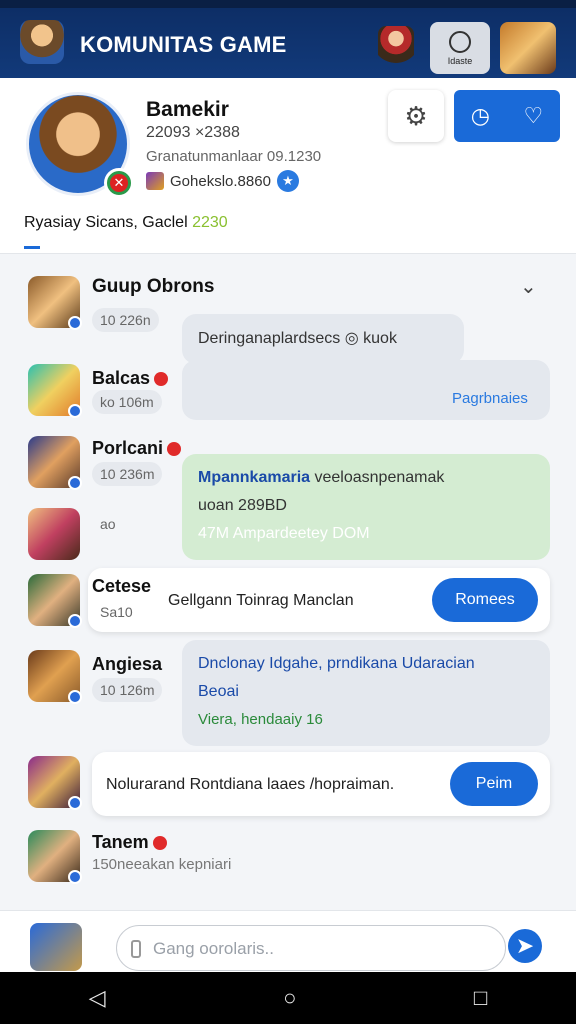  I want to click on message-meta: ao, so click(108, 524).